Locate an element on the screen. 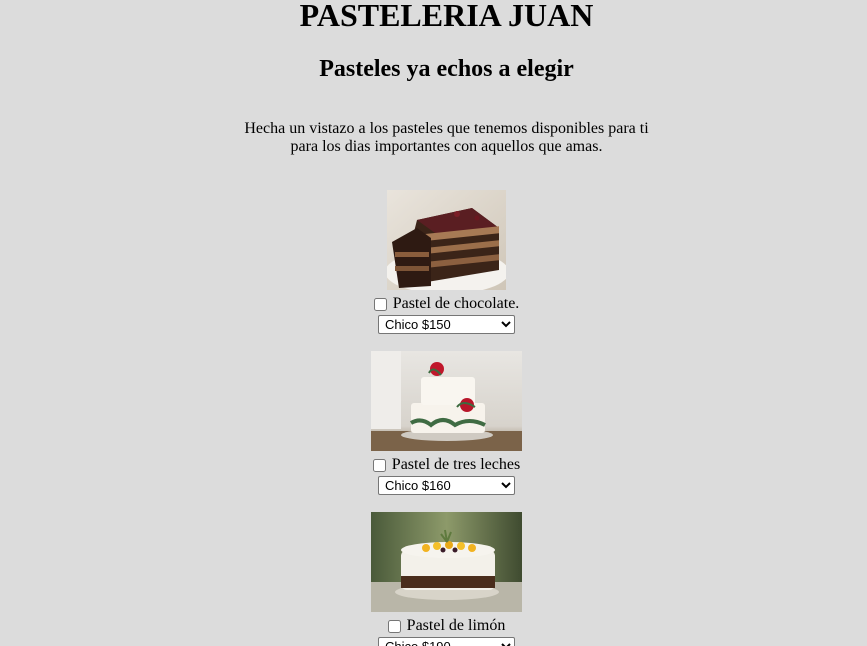 The image size is (867, 646). tres-leches-cake-photo is located at coordinates (446, 401).